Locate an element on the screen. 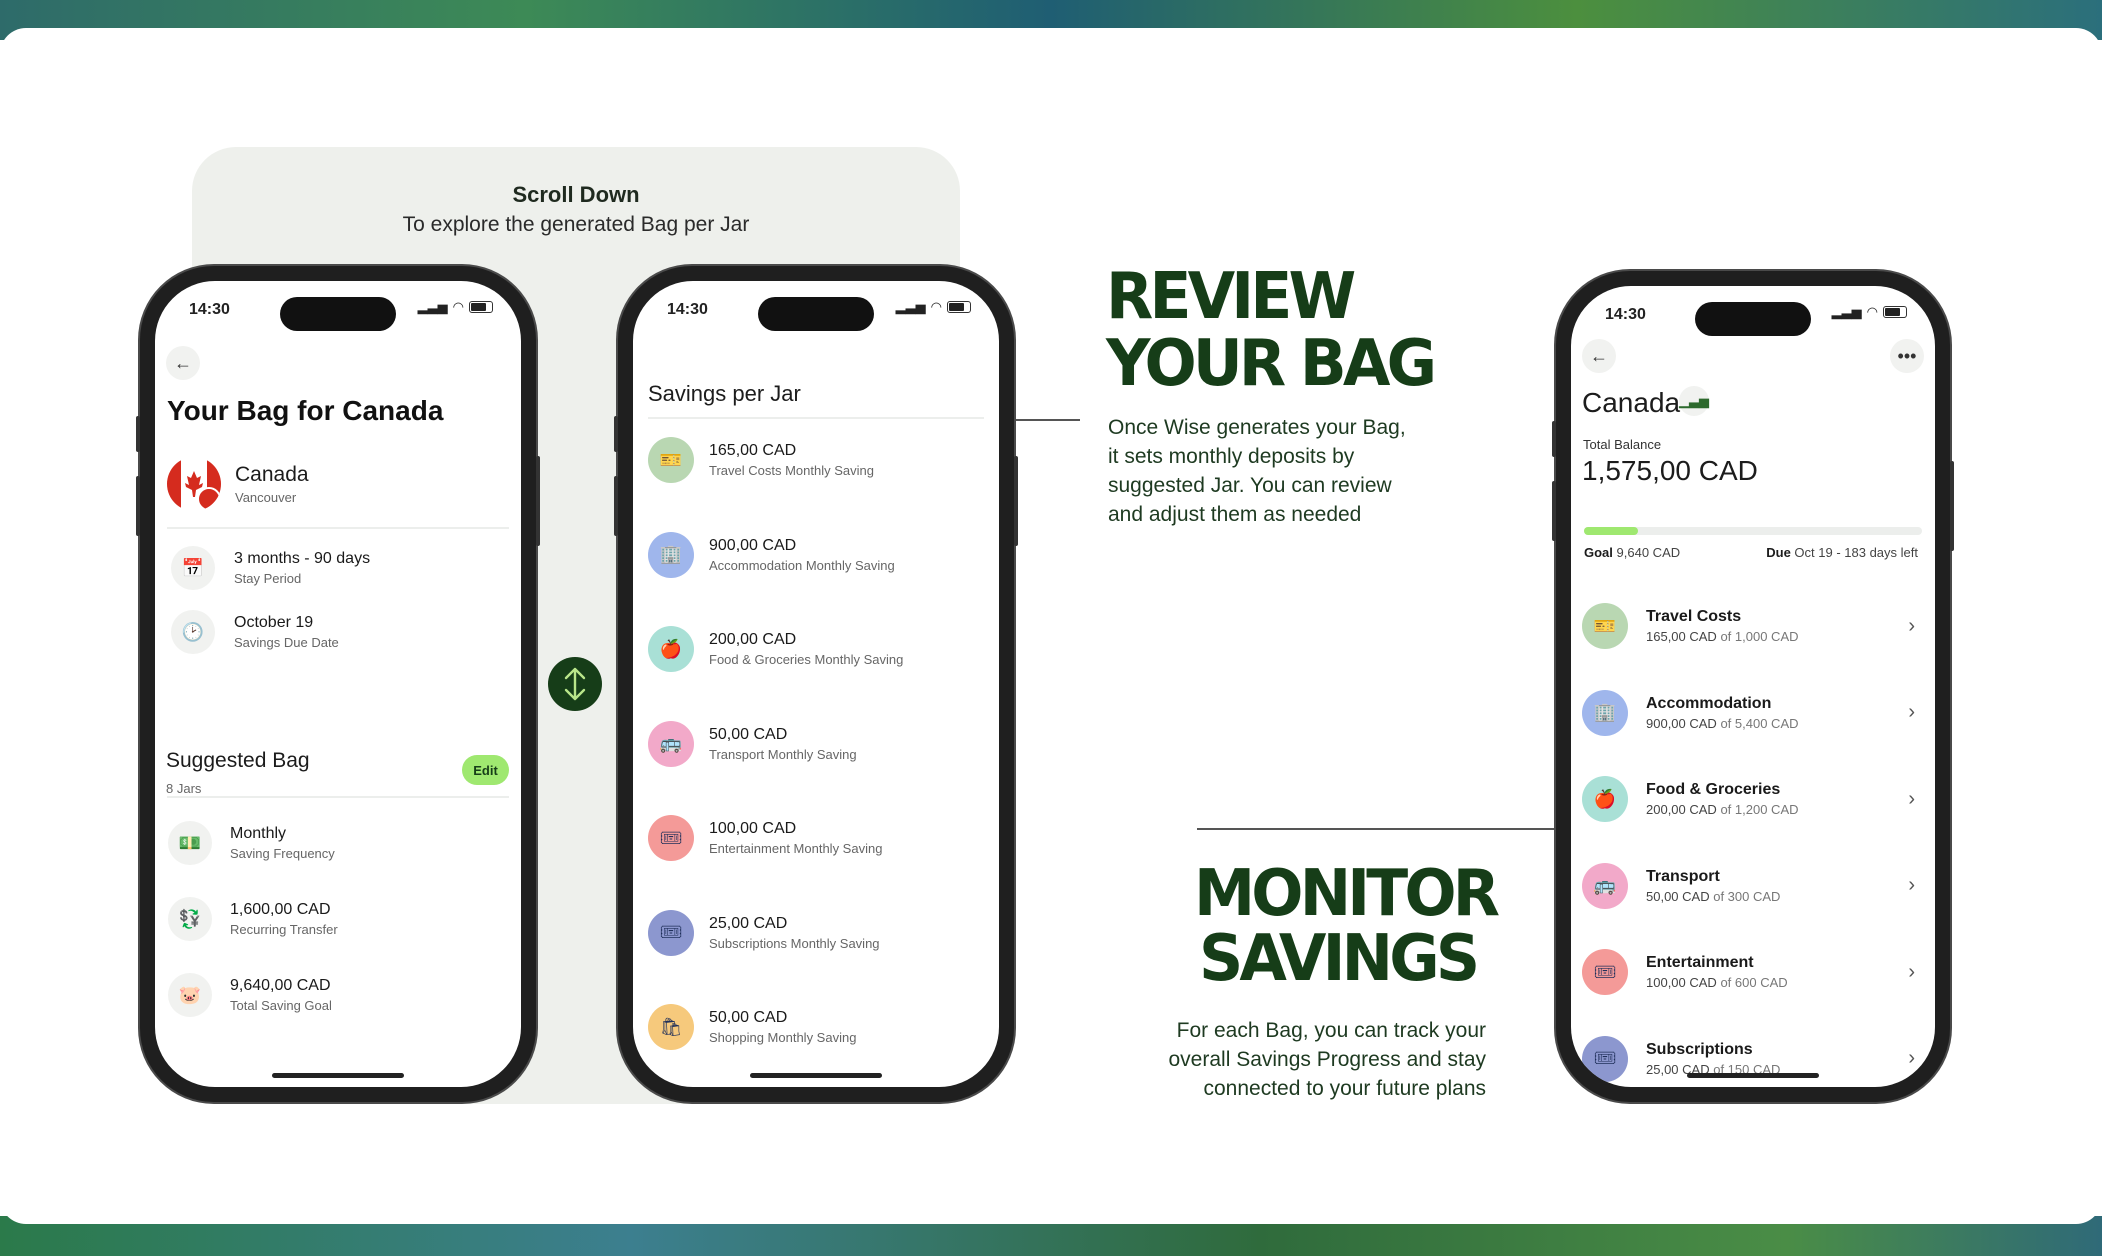  saving-goal-value: 9,640,00 CAD is located at coordinates (280, 985).